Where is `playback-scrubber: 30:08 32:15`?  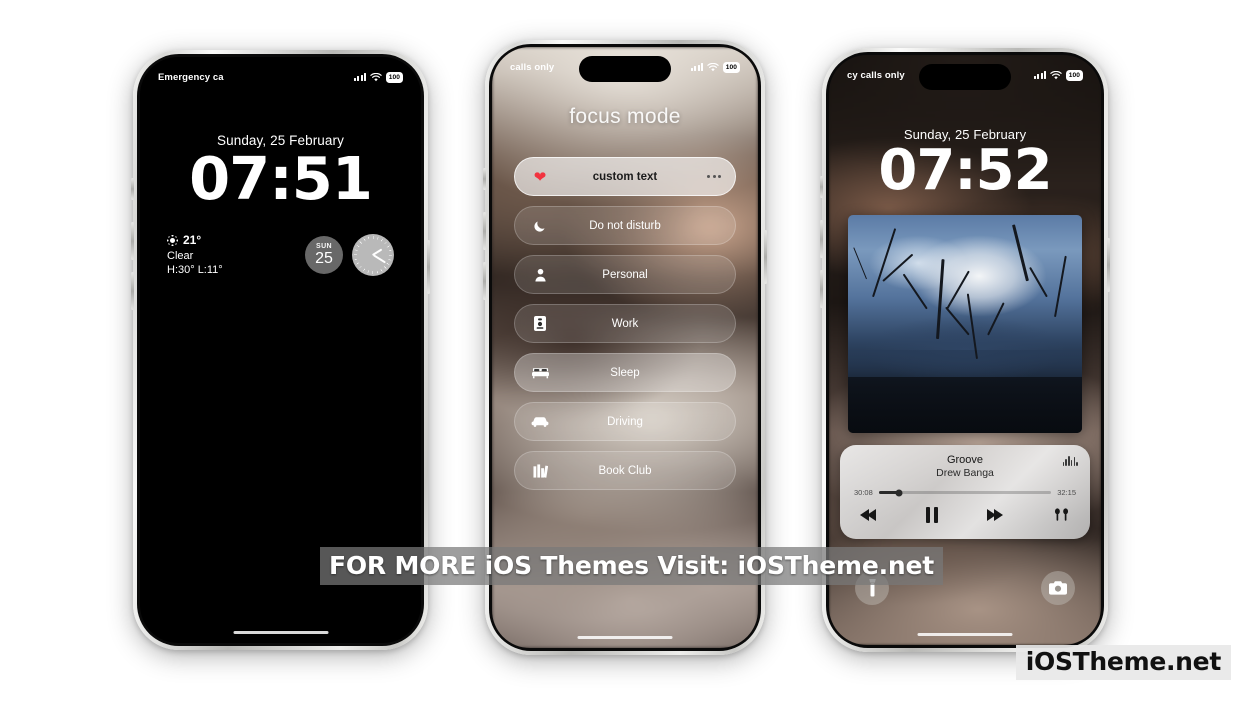
playback-scrubber: 30:08 32:15 is located at coordinates (965, 492).